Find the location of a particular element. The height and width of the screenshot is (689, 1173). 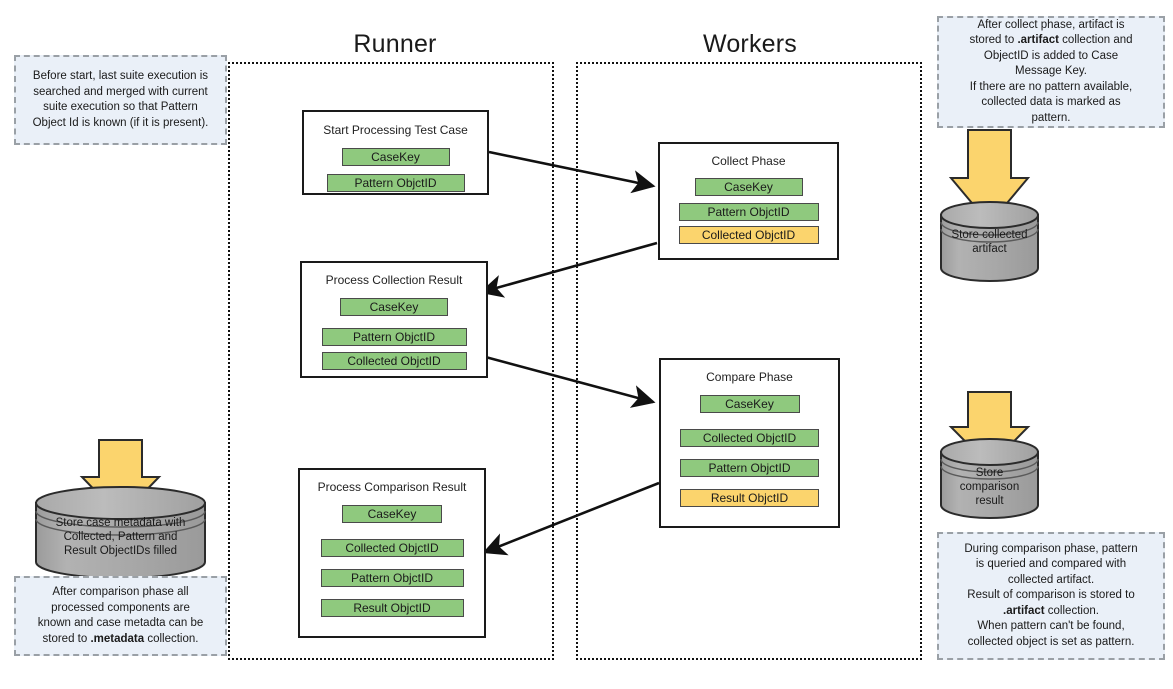

box-title: Compare Phase is located at coordinates (749, 377).